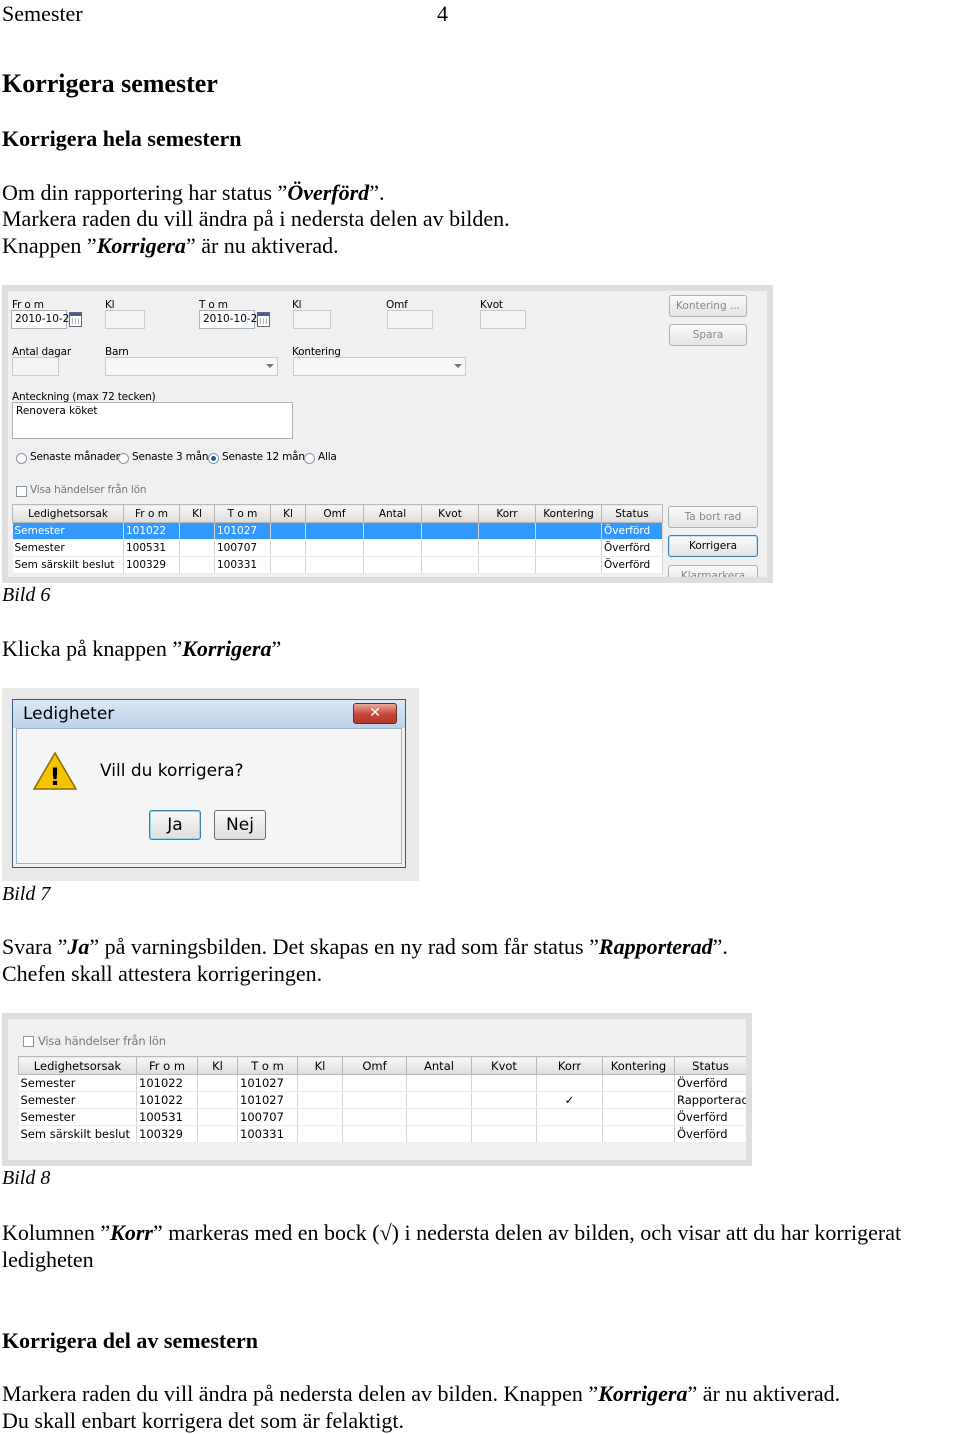 Image resolution: width=960 pixels, height=1434 pixels. What do you see at coordinates (213, 458) in the screenshot?
I see `radio-senaste-12-man` at bounding box center [213, 458].